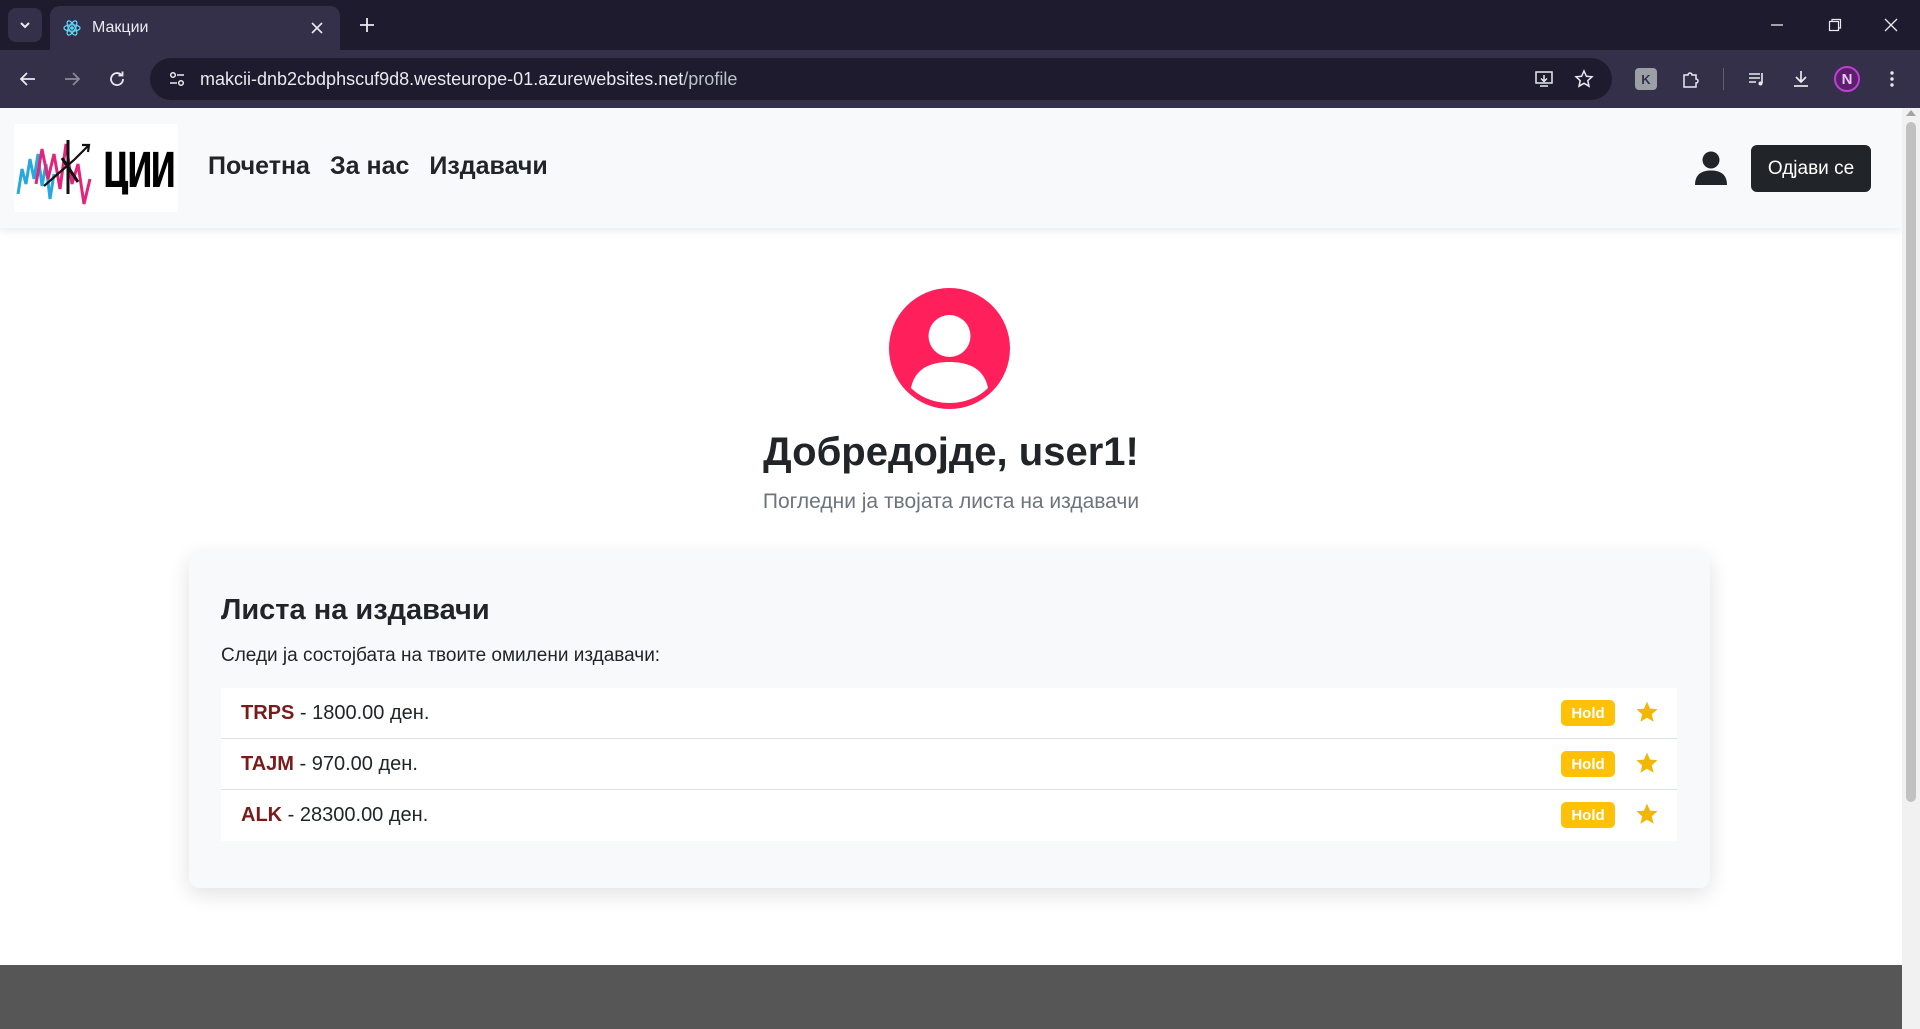 This screenshot has height=1029, width=1920. What do you see at coordinates (267, 764) in the screenshot?
I see `issuer-ticker-link: TAJM` at bounding box center [267, 764].